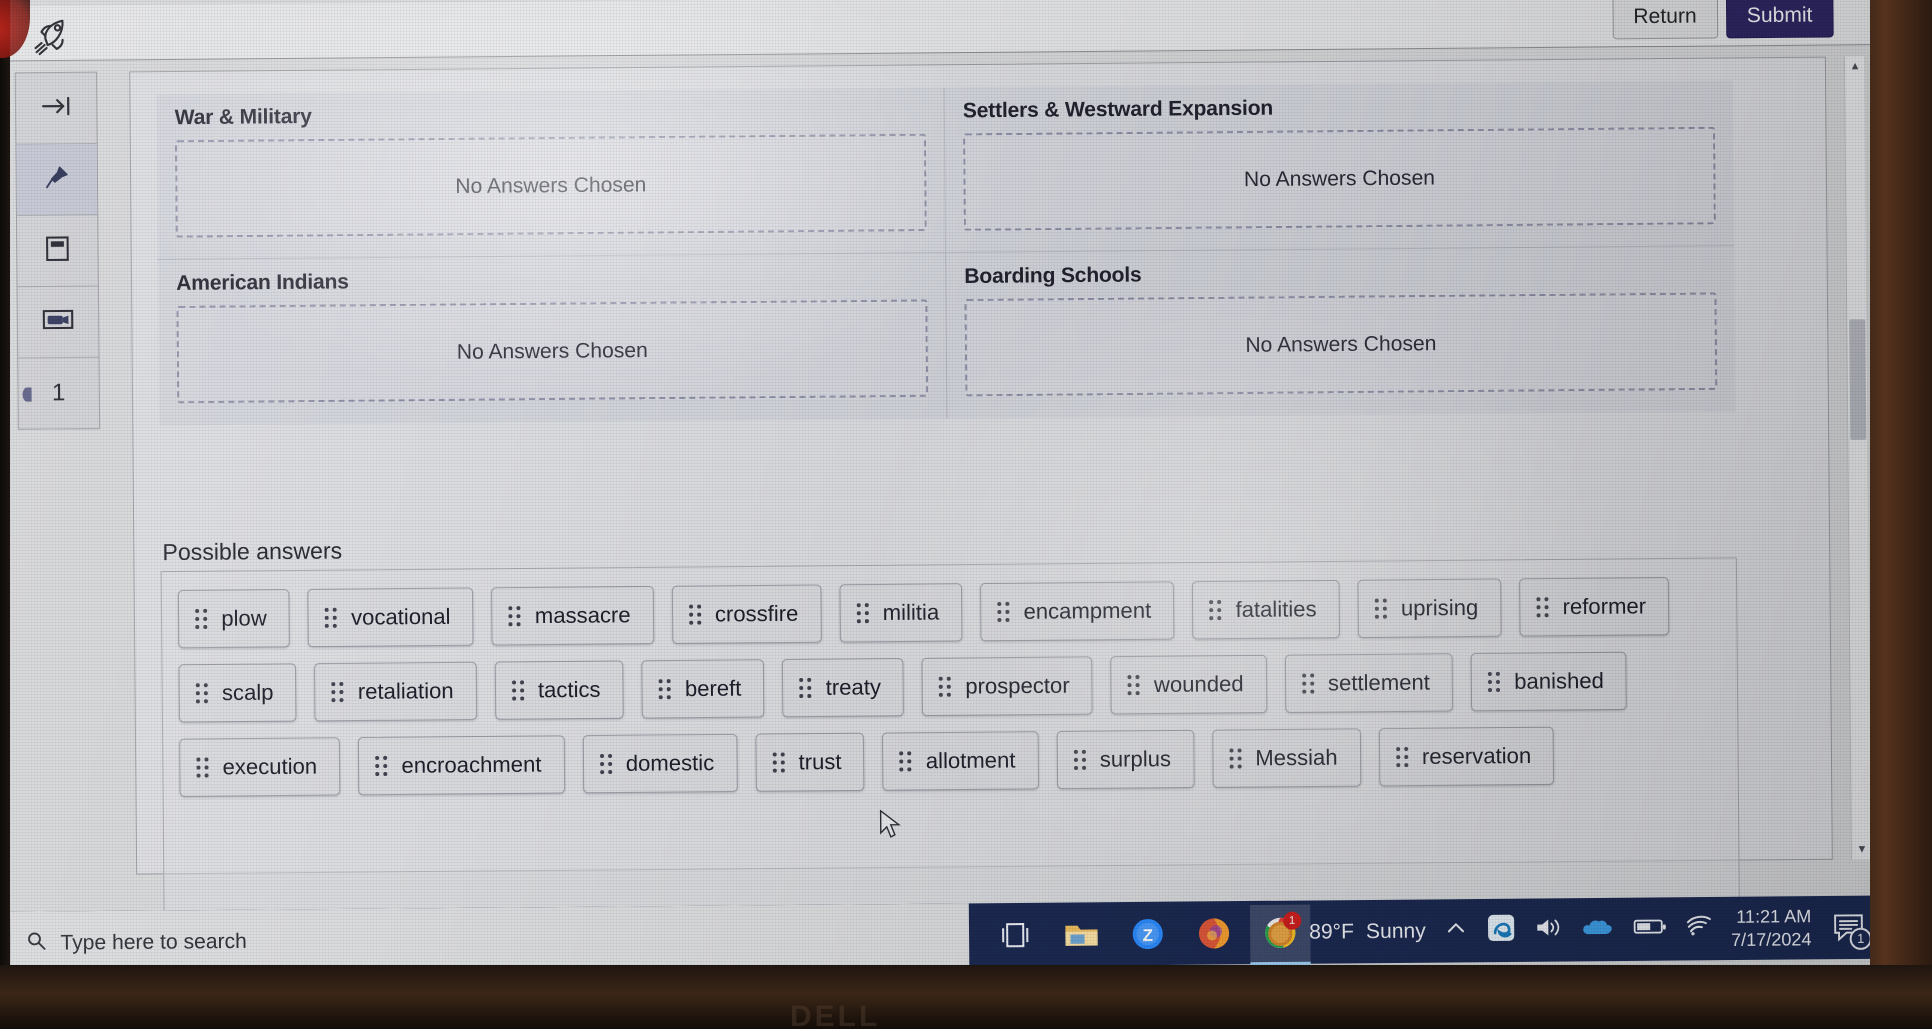 The image size is (1932, 1029). What do you see at coordinates (1723, 21) in the screenshot?
I see `top-bar-actions: Return Submit` at bounding box center [1723, 21].